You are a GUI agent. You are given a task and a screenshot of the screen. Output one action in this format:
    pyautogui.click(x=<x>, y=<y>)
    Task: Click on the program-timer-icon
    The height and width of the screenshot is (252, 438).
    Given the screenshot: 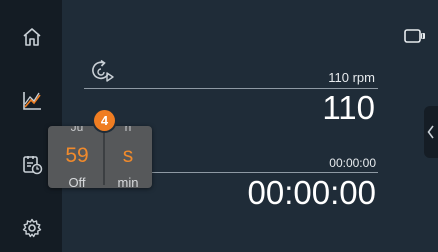 What is the action you would take?
    pyautogui.click(x=33, y=165)
    